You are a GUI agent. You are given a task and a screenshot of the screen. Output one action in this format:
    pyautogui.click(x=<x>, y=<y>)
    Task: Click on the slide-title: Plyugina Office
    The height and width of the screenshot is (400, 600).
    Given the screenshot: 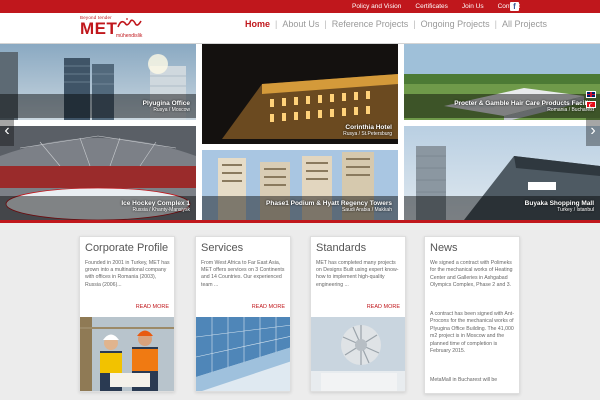 What is the action you would take?
    pyautogui.click(x=166, y=103)
    